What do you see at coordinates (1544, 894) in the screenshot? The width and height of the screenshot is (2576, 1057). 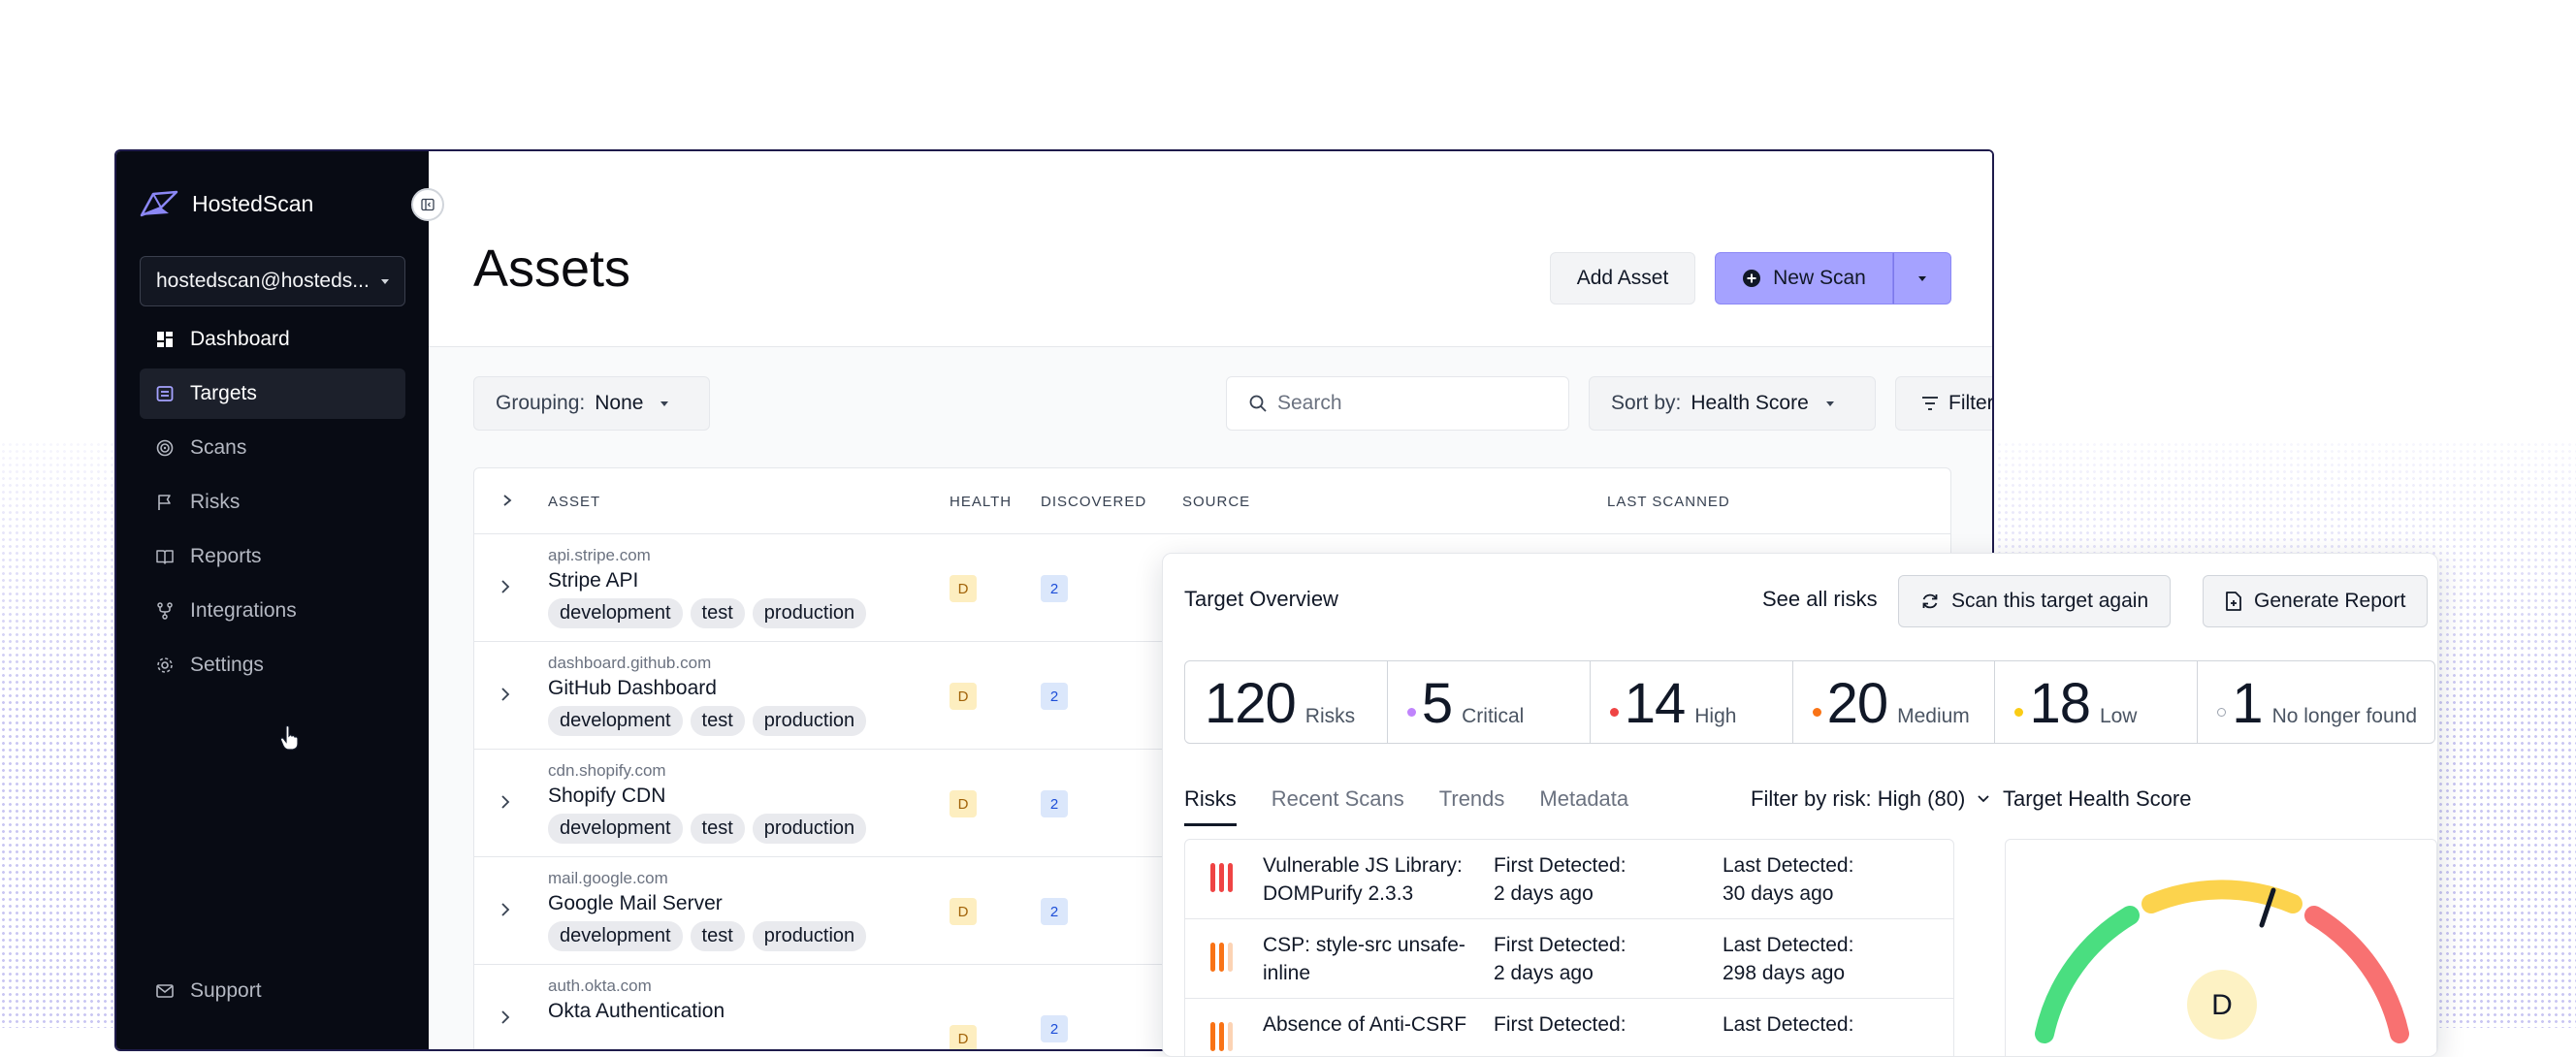 I see `first-detected-value: 2 days ago` at bounding box center [1544, 894].